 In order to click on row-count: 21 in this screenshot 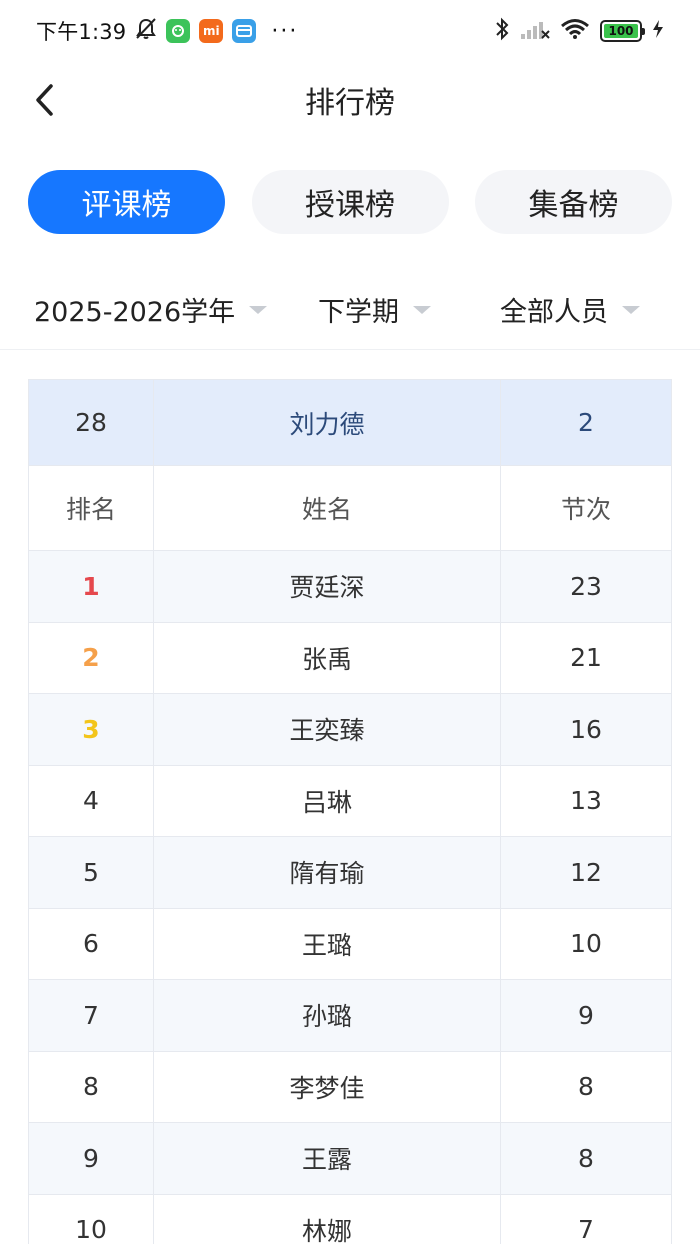, I will do `click(586, 658)`.